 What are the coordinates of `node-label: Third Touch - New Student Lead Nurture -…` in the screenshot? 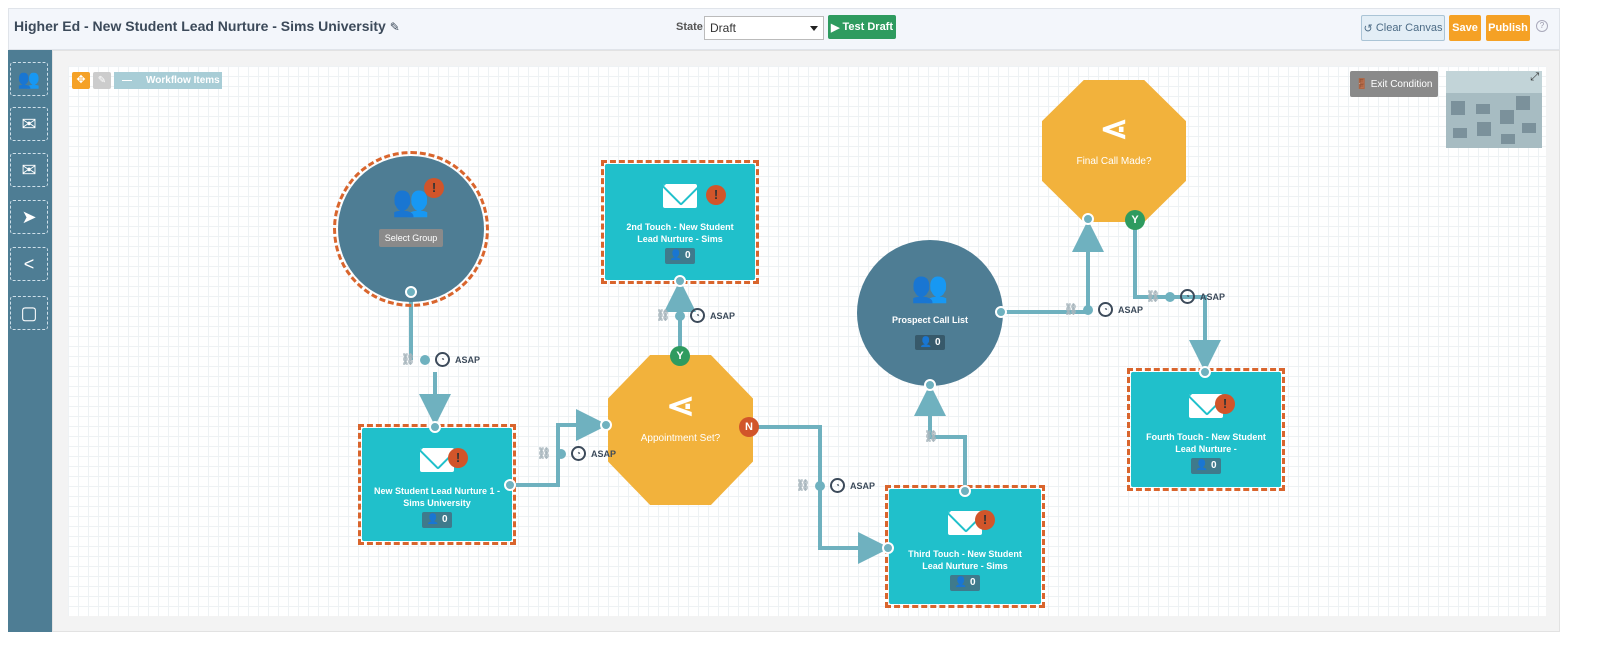 It's located at (965, 560).